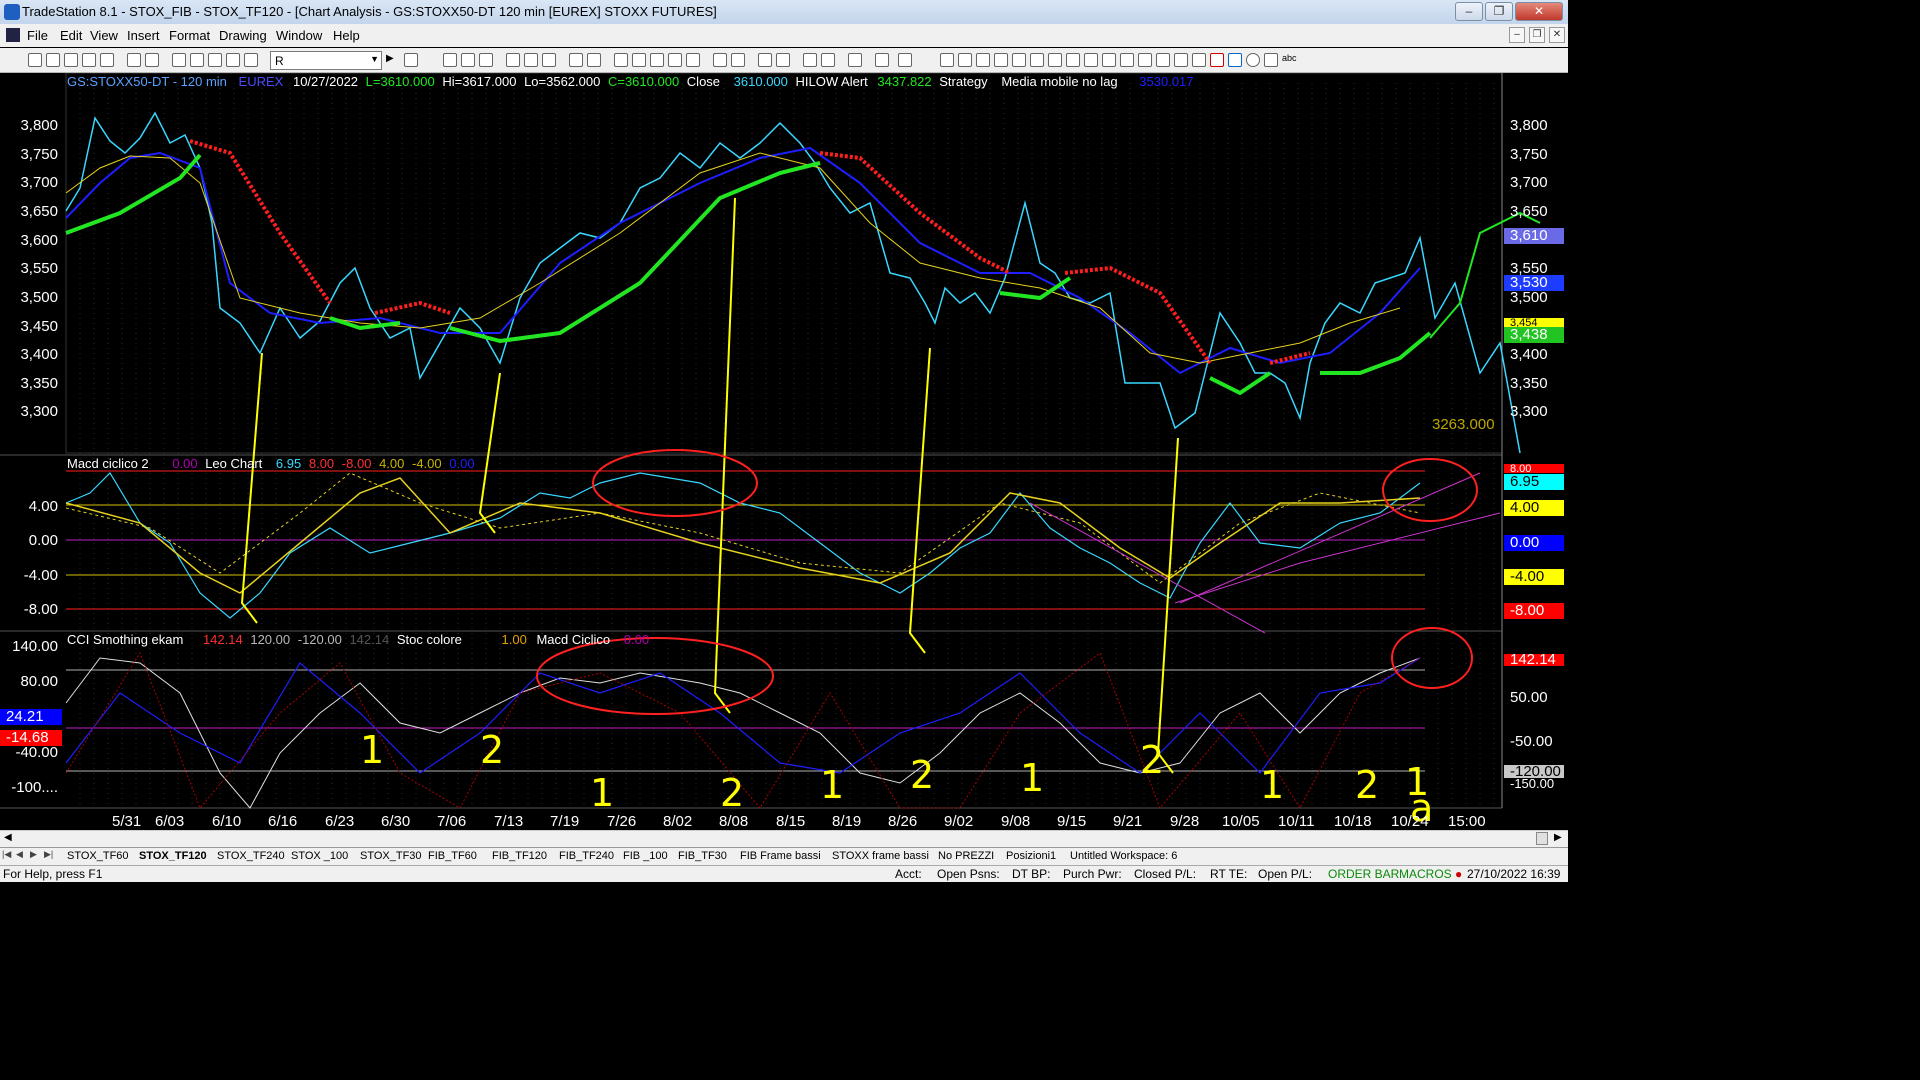 The width and height of the screenshot is (1920, 1080). What do you see at coordinates (1163, 60) in the screenshot?
I see `freehand-tool-icon` at bounding box center [1163, 60].